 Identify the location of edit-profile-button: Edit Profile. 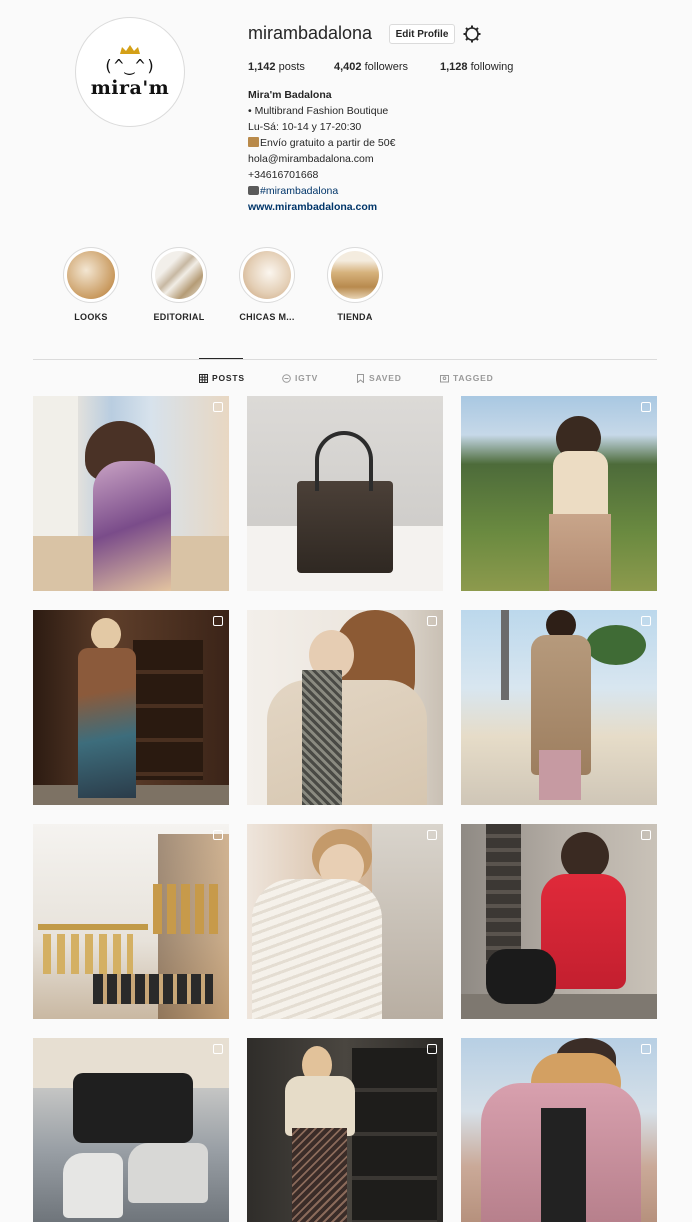
(422, 34).